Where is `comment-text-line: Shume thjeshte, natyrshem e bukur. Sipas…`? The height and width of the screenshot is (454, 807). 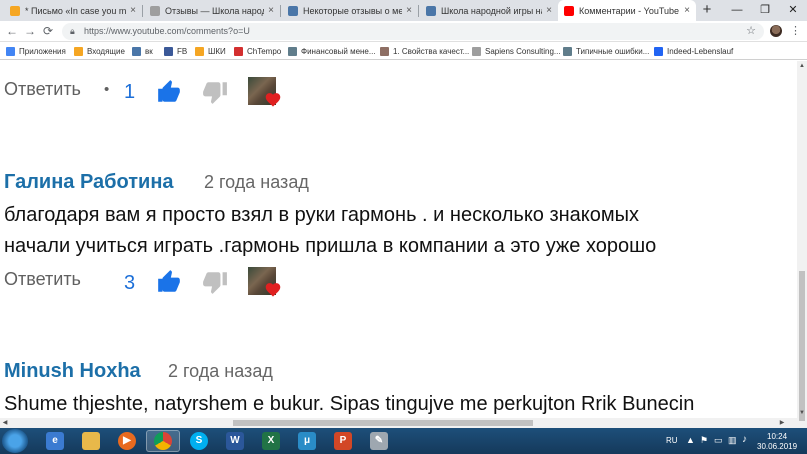 comment-text-line: Shume thjeshte, natyrshem e bukur. Sipas… is located at coordinates (349, 404).